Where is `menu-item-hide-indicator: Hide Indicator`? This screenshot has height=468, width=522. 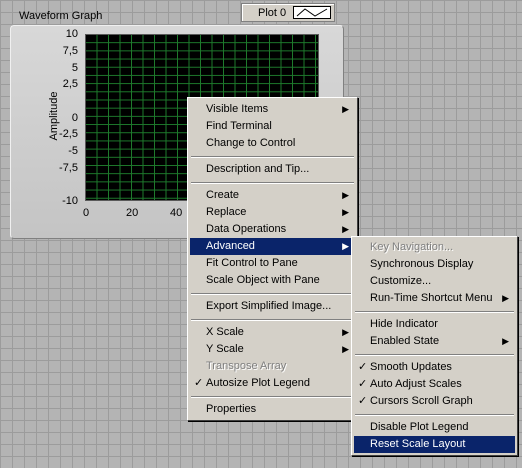 menu-item-hide-indicator: Hide Indicator is located at coordinates (434, 324).